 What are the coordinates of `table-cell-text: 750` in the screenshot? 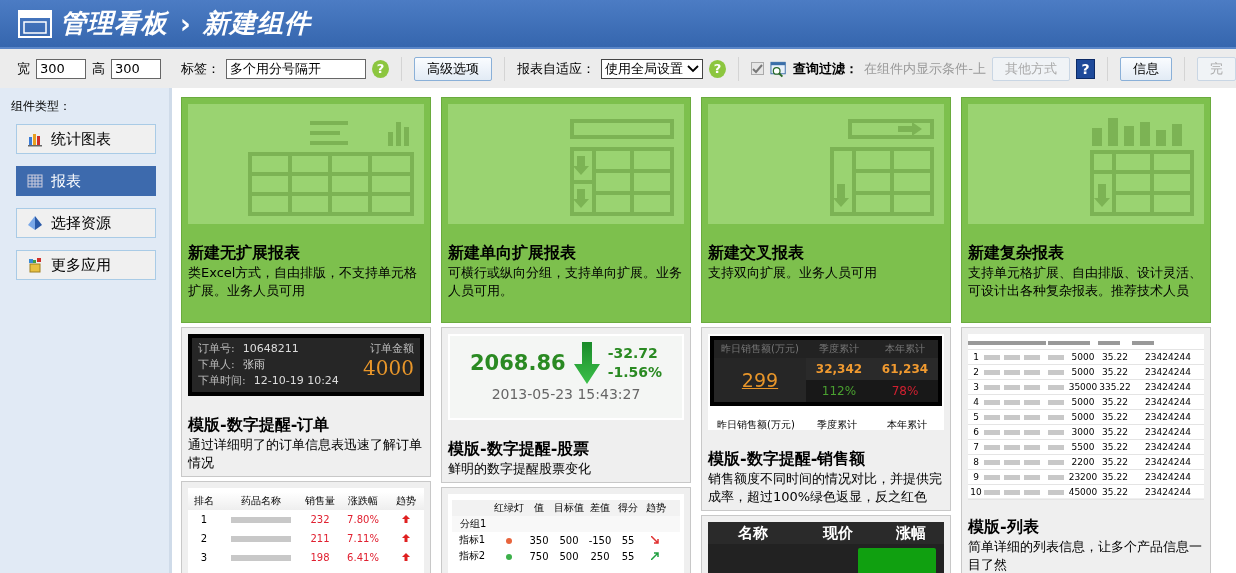 It's located at (539, 556).